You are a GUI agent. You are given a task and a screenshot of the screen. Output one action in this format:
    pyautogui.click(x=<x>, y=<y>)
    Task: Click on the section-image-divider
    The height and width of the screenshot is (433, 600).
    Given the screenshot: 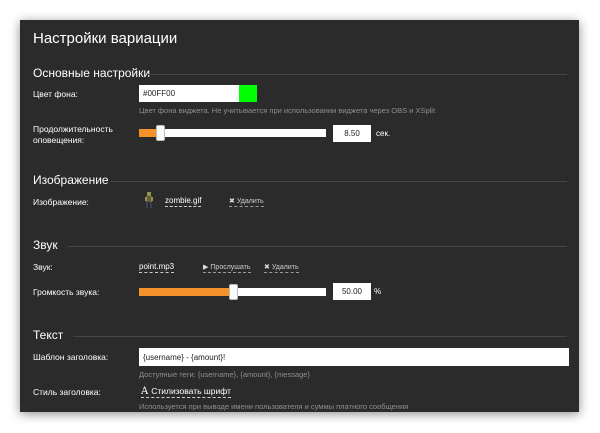 What is the action you would take?
    pyautogui.click(x=339, y=181)
    